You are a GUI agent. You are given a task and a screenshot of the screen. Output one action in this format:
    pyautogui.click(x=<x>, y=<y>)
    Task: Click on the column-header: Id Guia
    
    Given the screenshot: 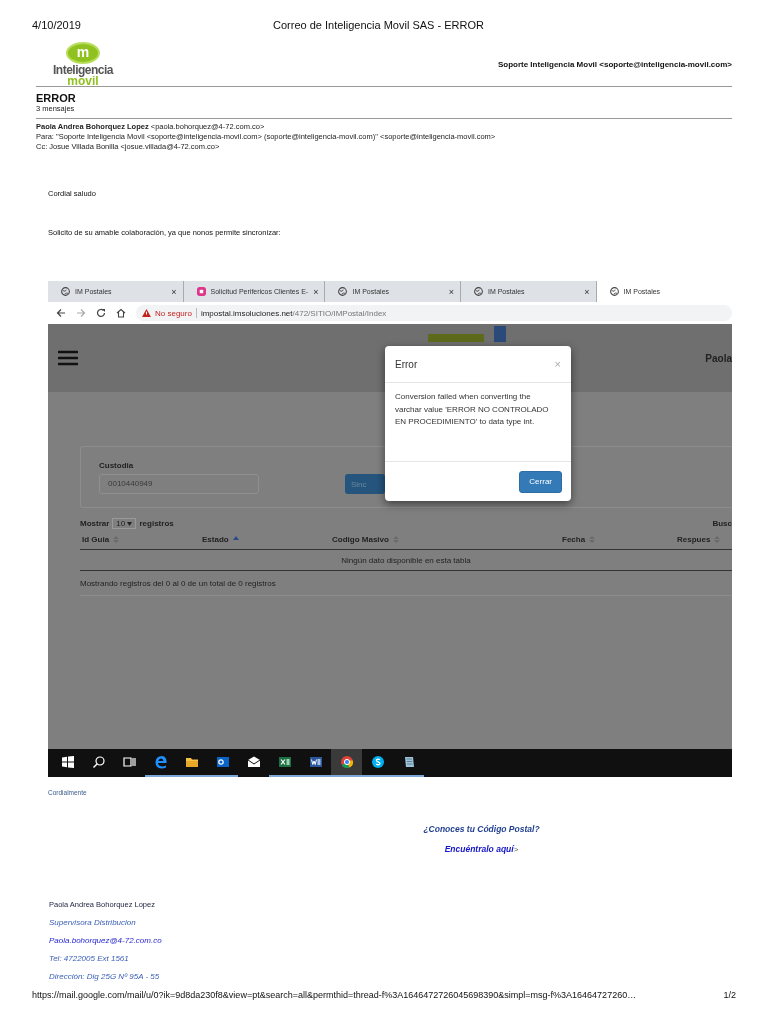 What is the action you would take?
    pyautogui.click(x=142, y=539)
    